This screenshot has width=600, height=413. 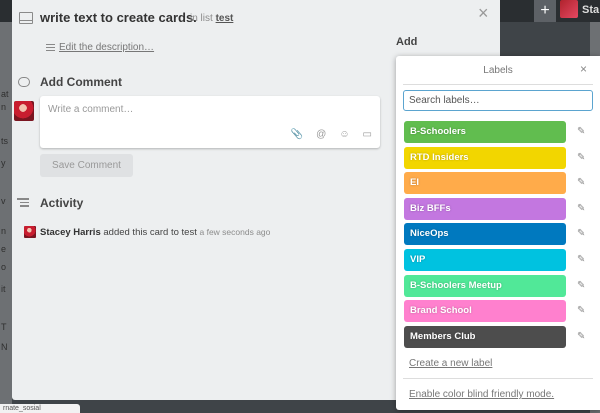 I want to click on label-b-schoolers: B-Schoolers, so click(x=485, y=132).